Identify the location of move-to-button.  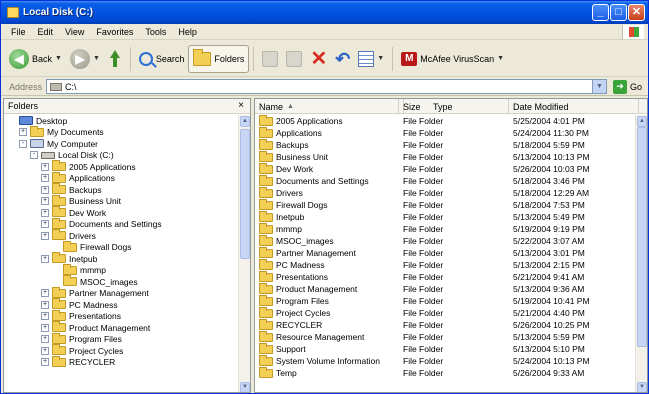
(270, 59).